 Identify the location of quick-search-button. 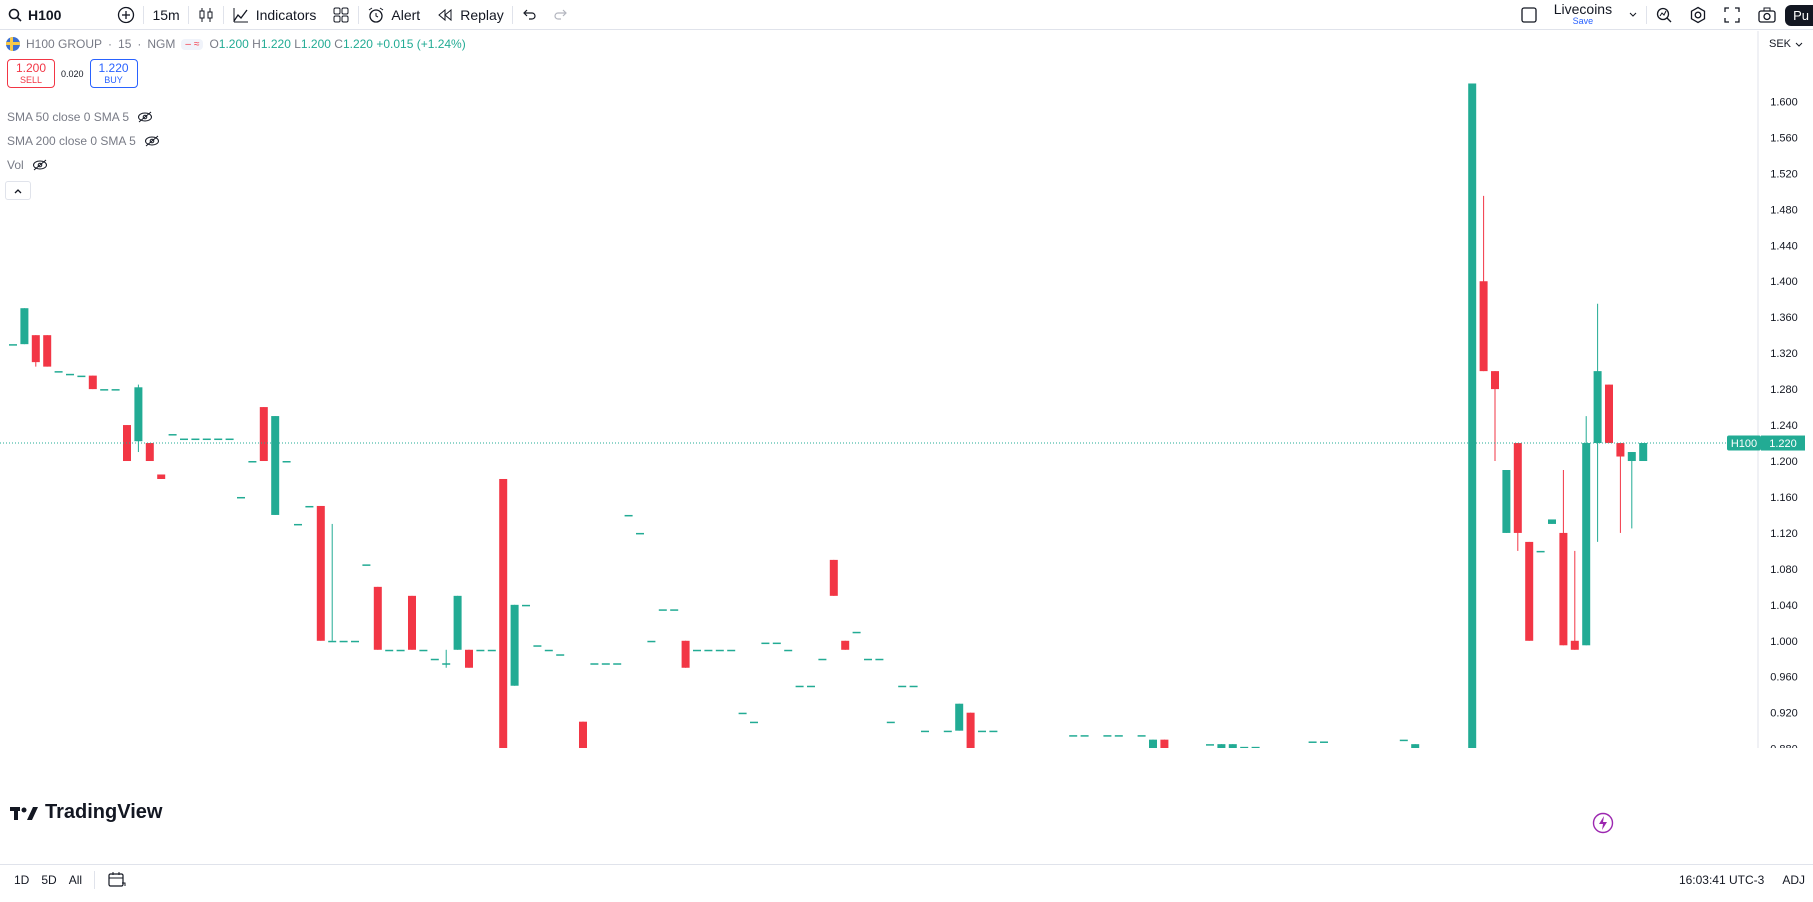
(1664, 15).